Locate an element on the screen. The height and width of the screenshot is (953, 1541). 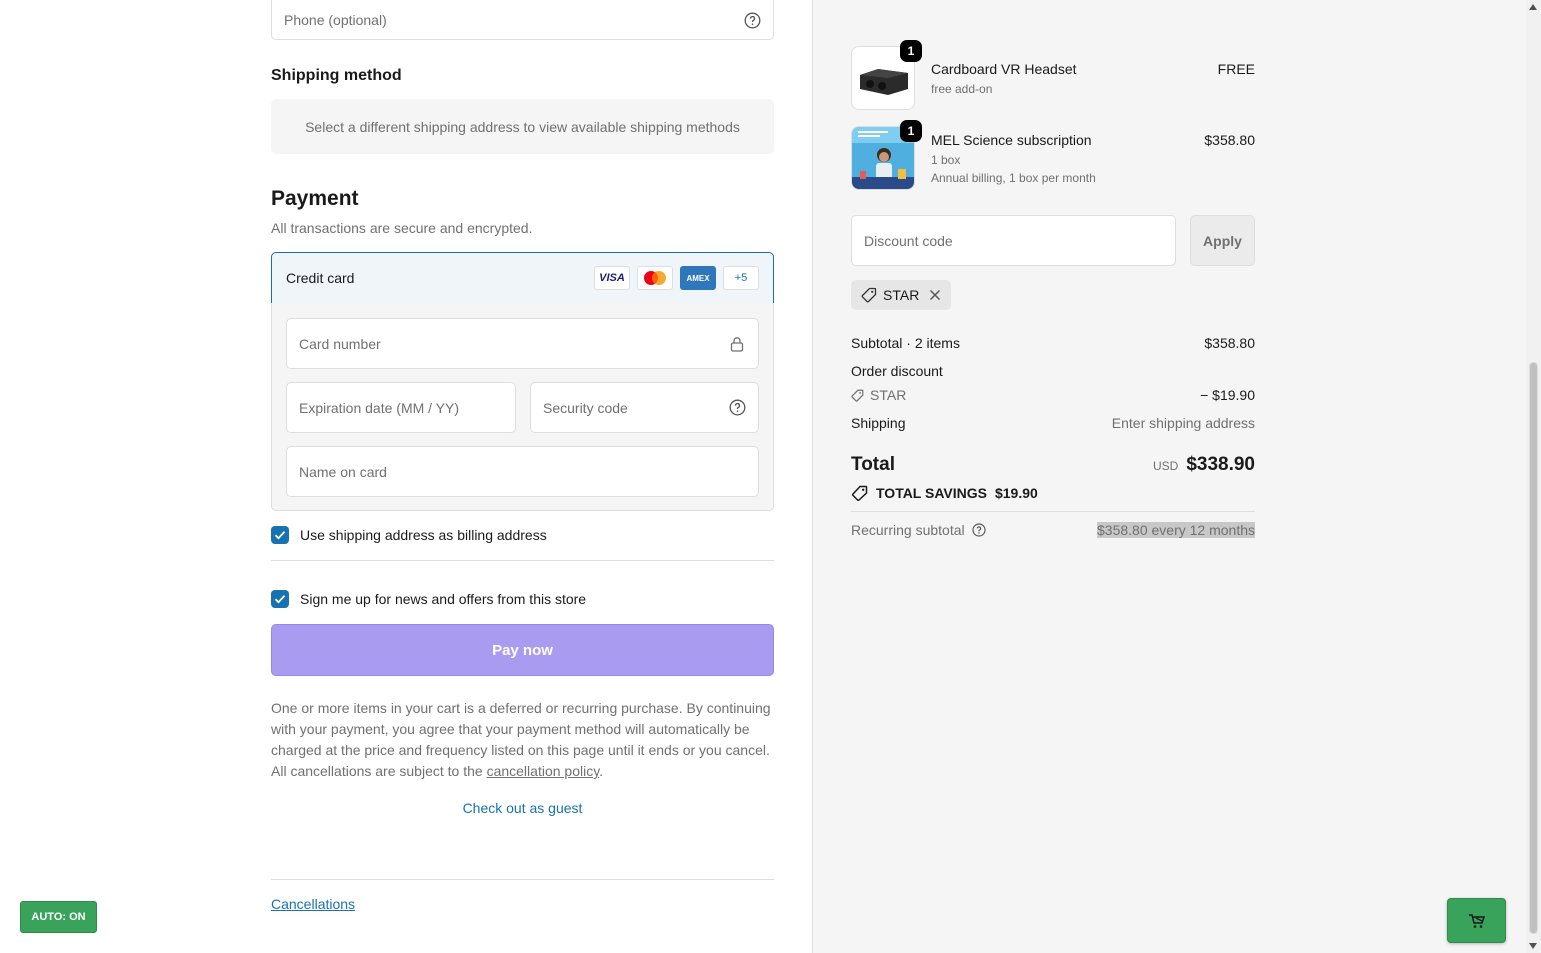
discount-code-placeholder: Discount code is located at coordinates (908, 240).